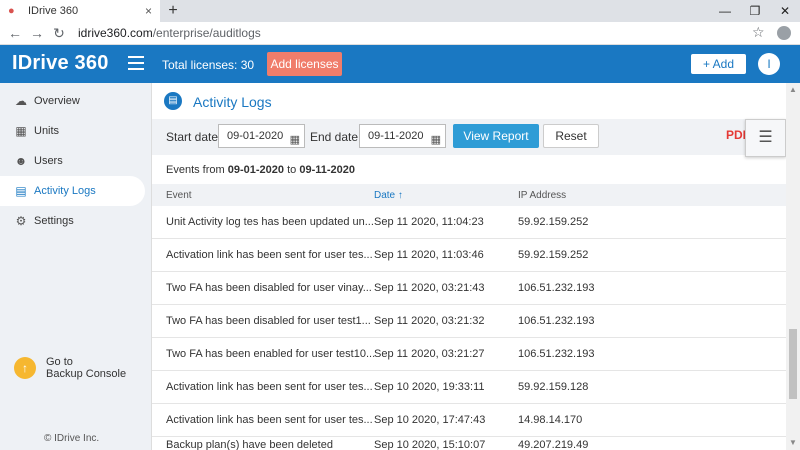 The width and height of the screenshot is (800, 450). Describe the element at coordinates (21, 221) in the screenshot. I see `gear-icon: ⚙` at that location.